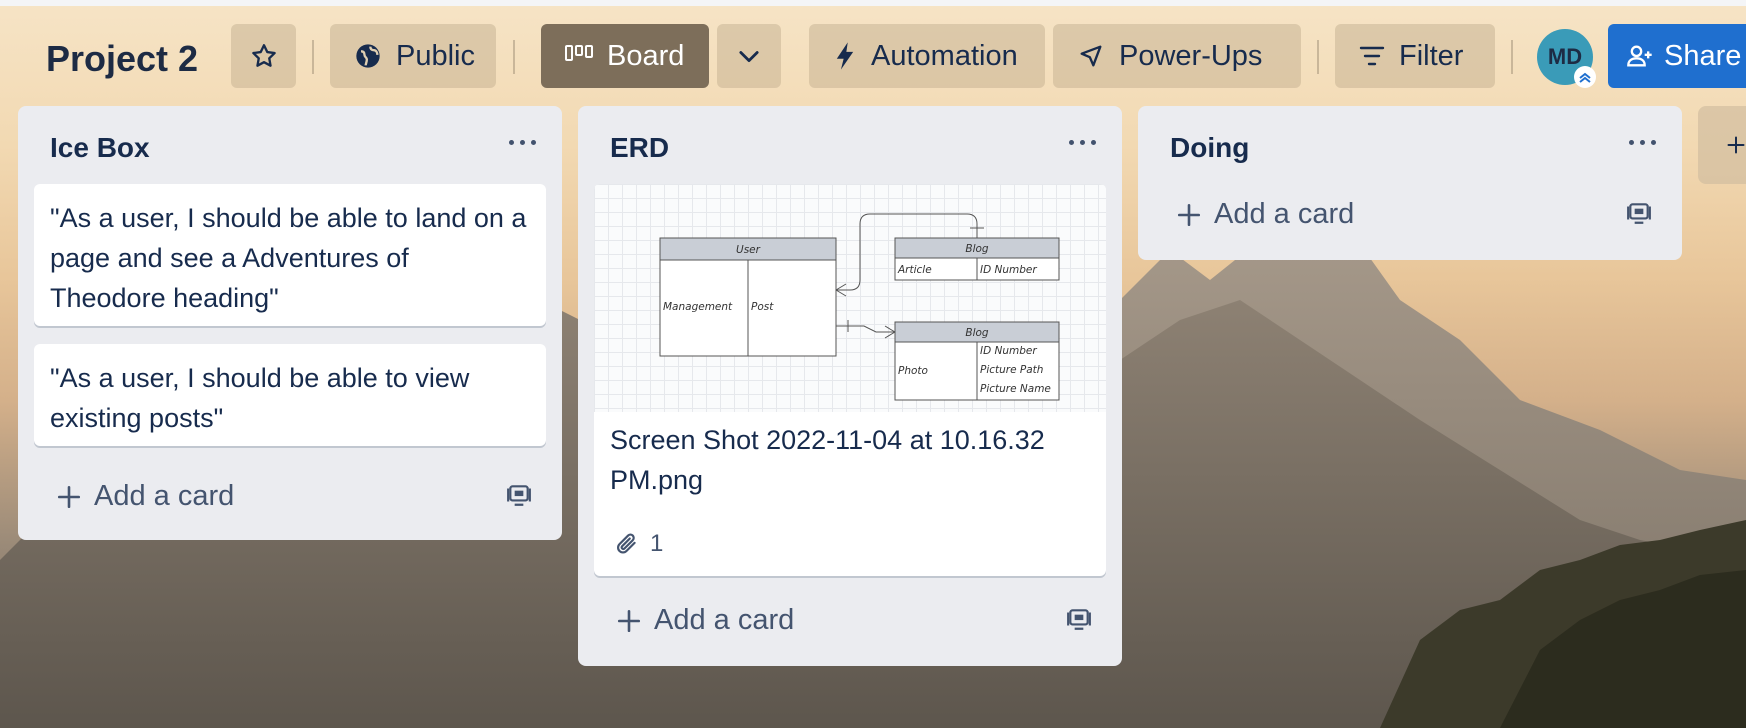  Describe the element at coordinates (914, 270) in the screenshot. I see `erd-blog1-col1: Article` at that location.